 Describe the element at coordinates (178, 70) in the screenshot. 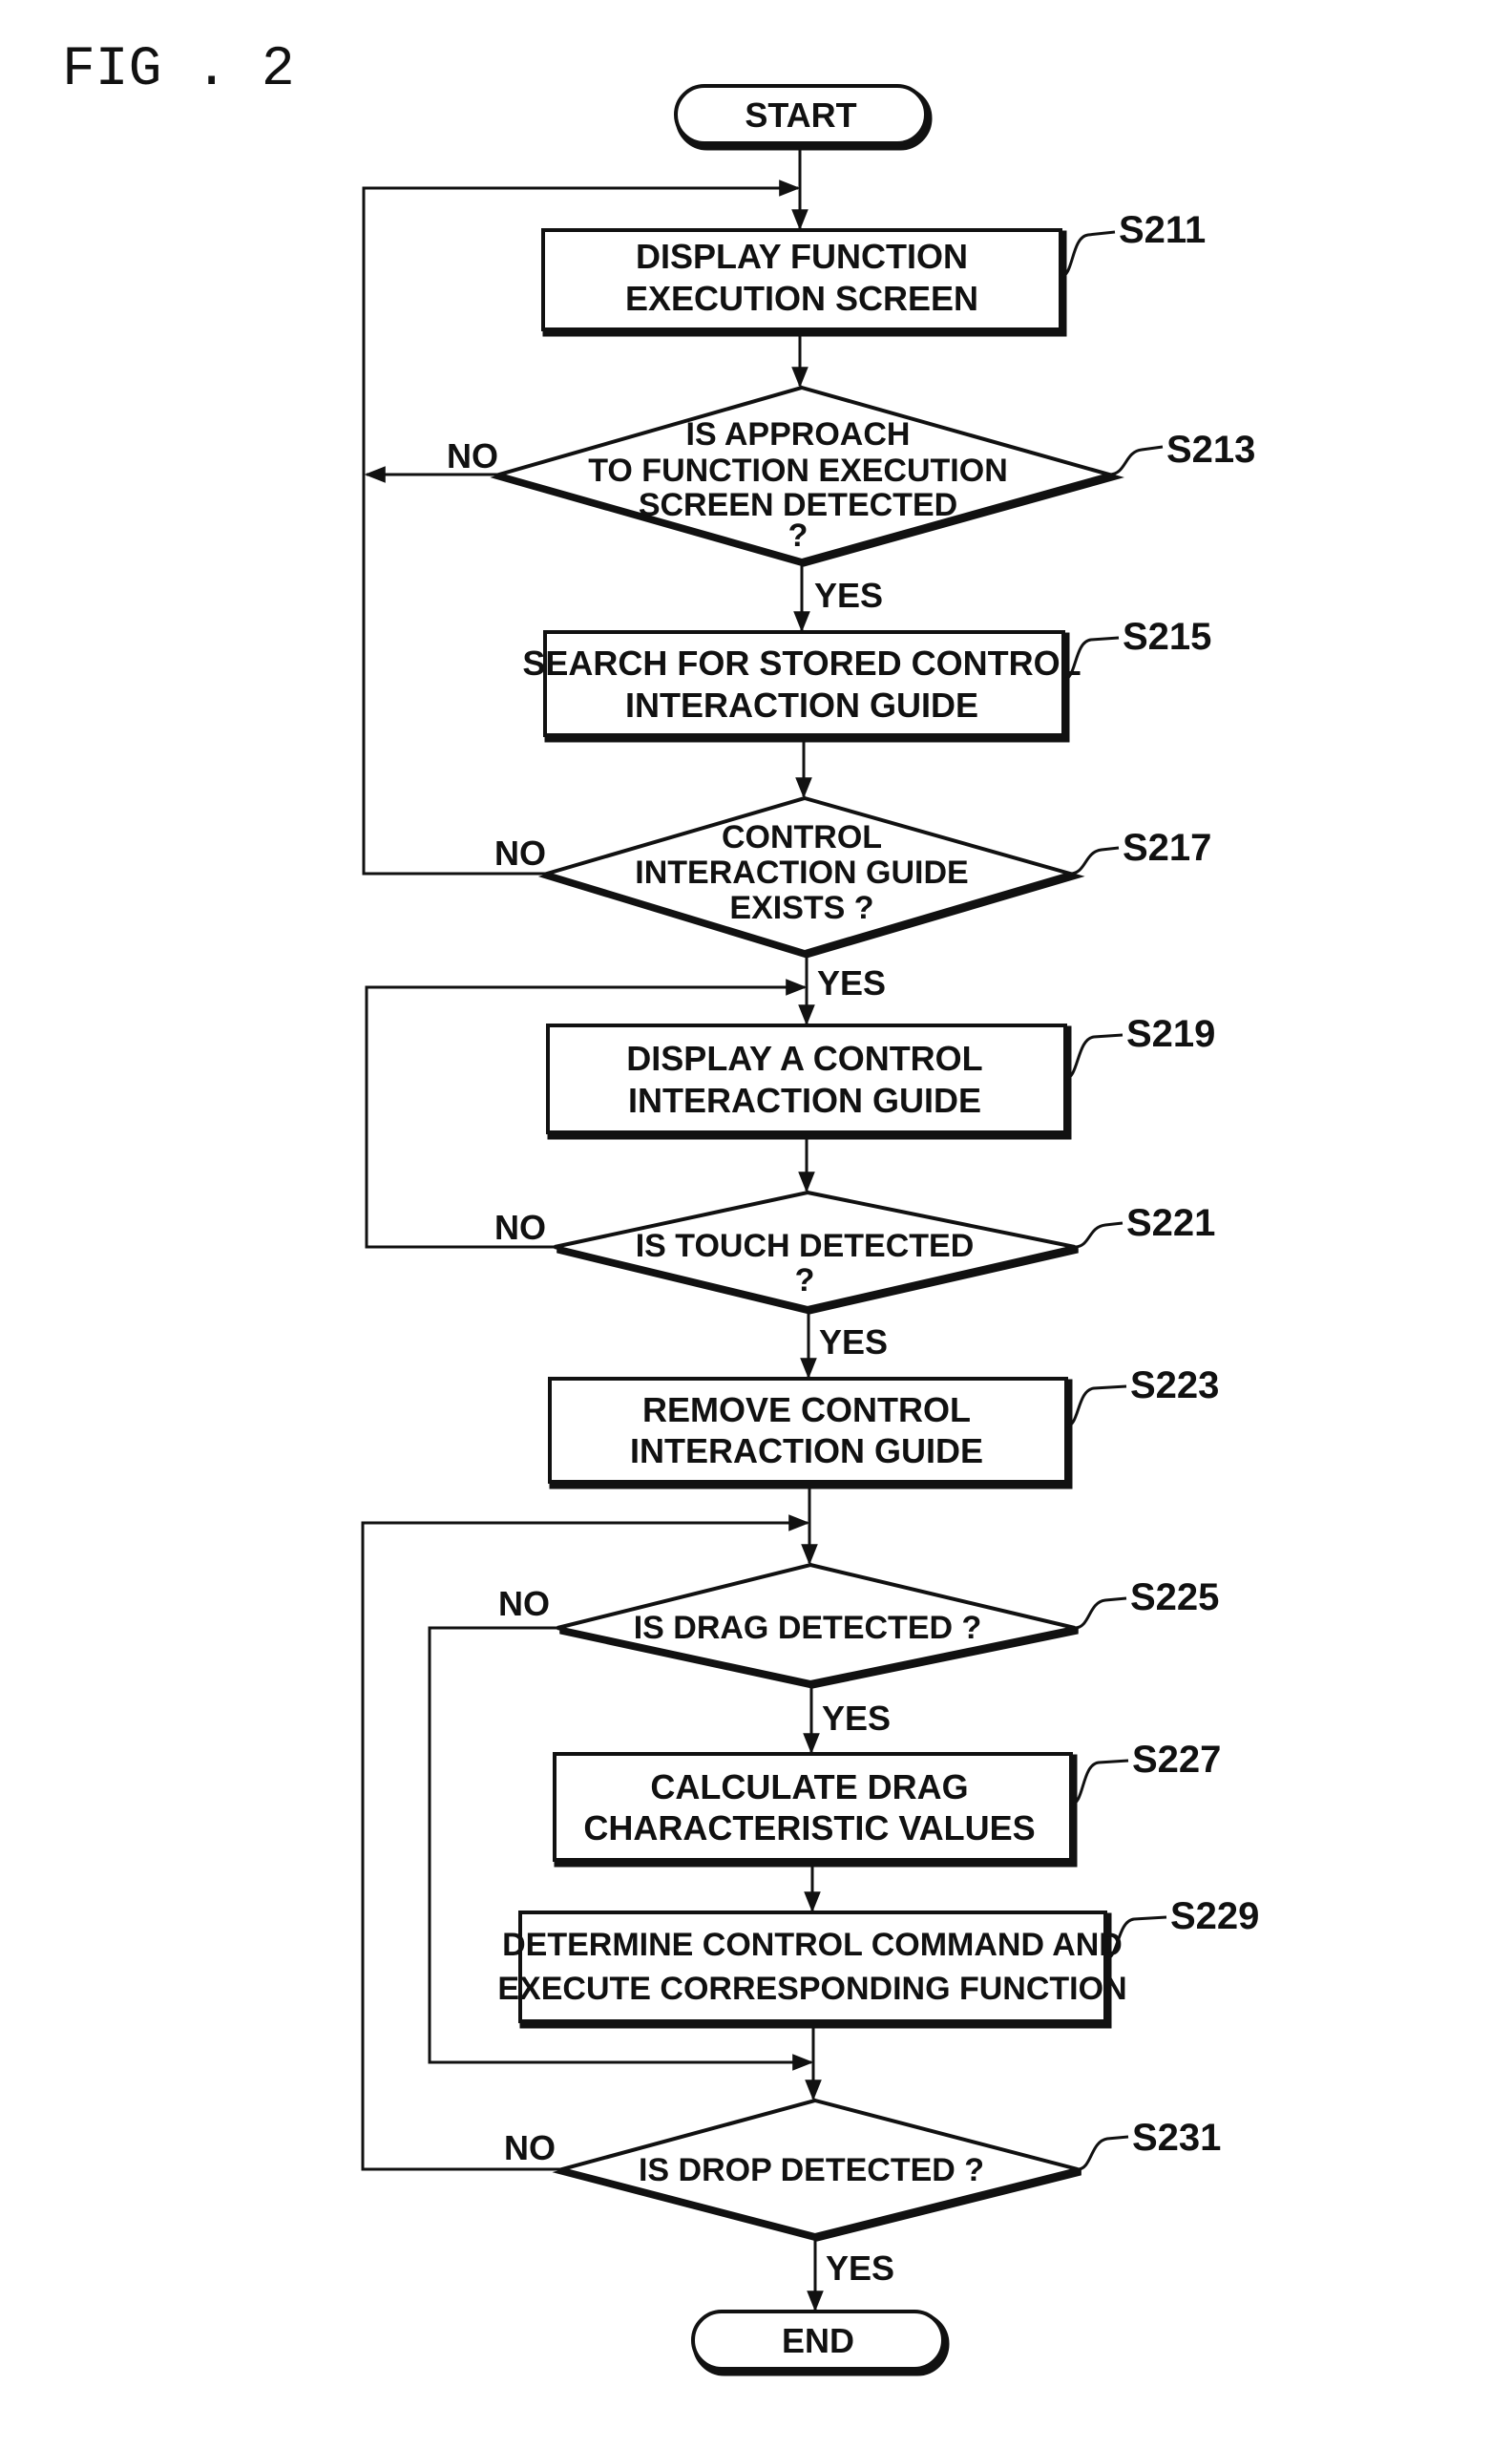

I see `figure-title: FIG . 2` at that location.